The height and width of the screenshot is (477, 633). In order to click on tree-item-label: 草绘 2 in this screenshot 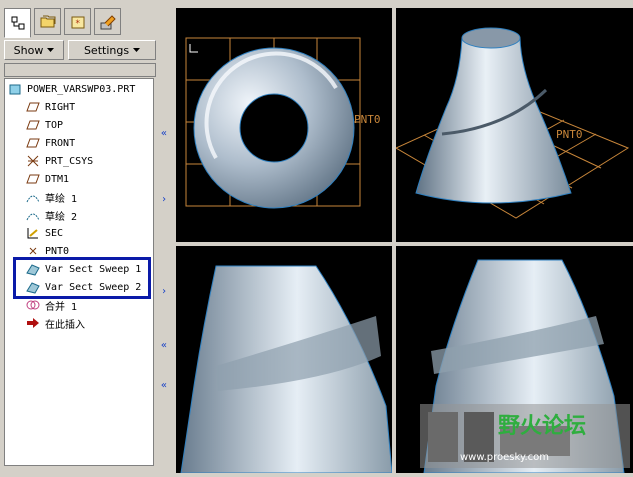, I will do `click(61, 217)`.